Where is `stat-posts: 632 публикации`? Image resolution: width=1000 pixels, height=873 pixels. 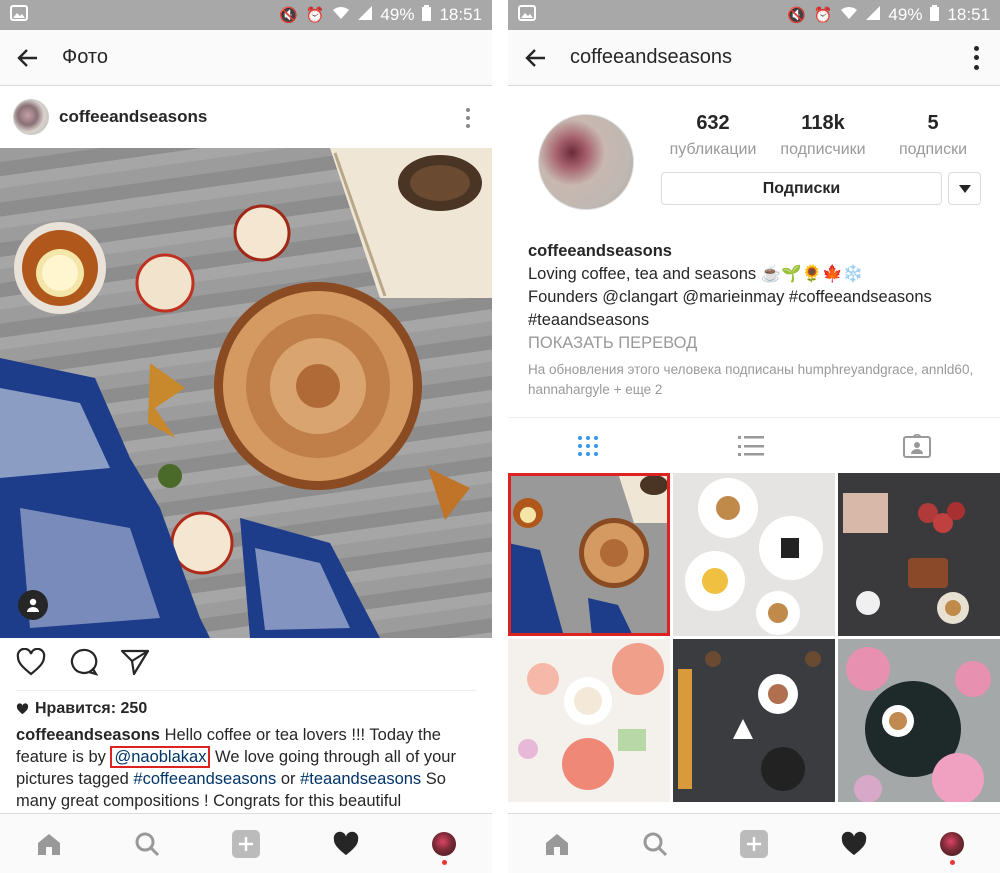
stat-posts: 632 публикации is located at coordinates (713, 135).